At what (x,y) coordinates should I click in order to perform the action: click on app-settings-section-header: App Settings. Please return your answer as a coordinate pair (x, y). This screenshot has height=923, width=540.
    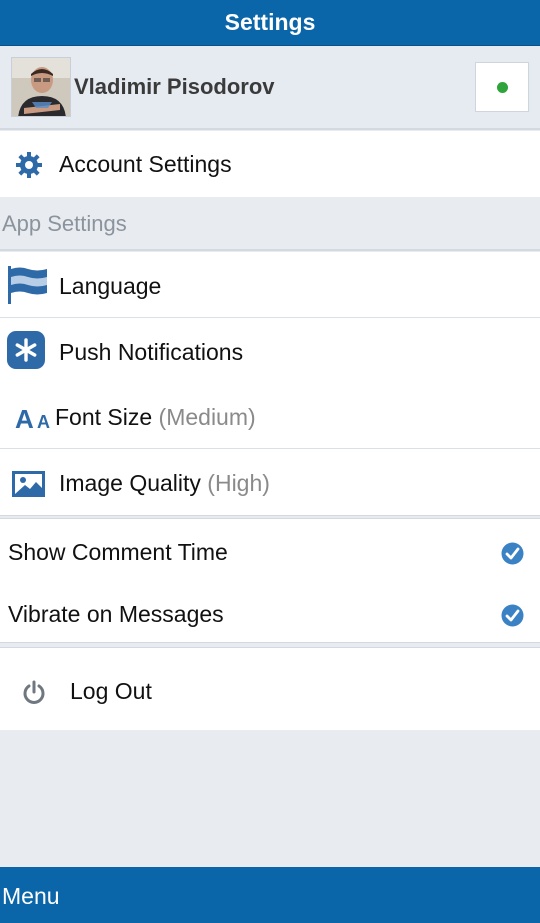
    Looking at the image, I should click on (270, 224).